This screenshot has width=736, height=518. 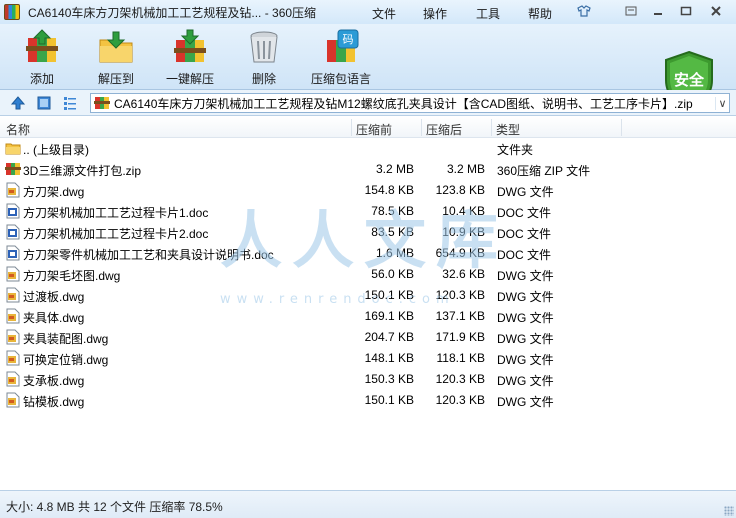 What do you see at coordinates (54, 381) in the screenshot?
I see `file-name: 支承板.dwg` at bounding box center [54, 381].